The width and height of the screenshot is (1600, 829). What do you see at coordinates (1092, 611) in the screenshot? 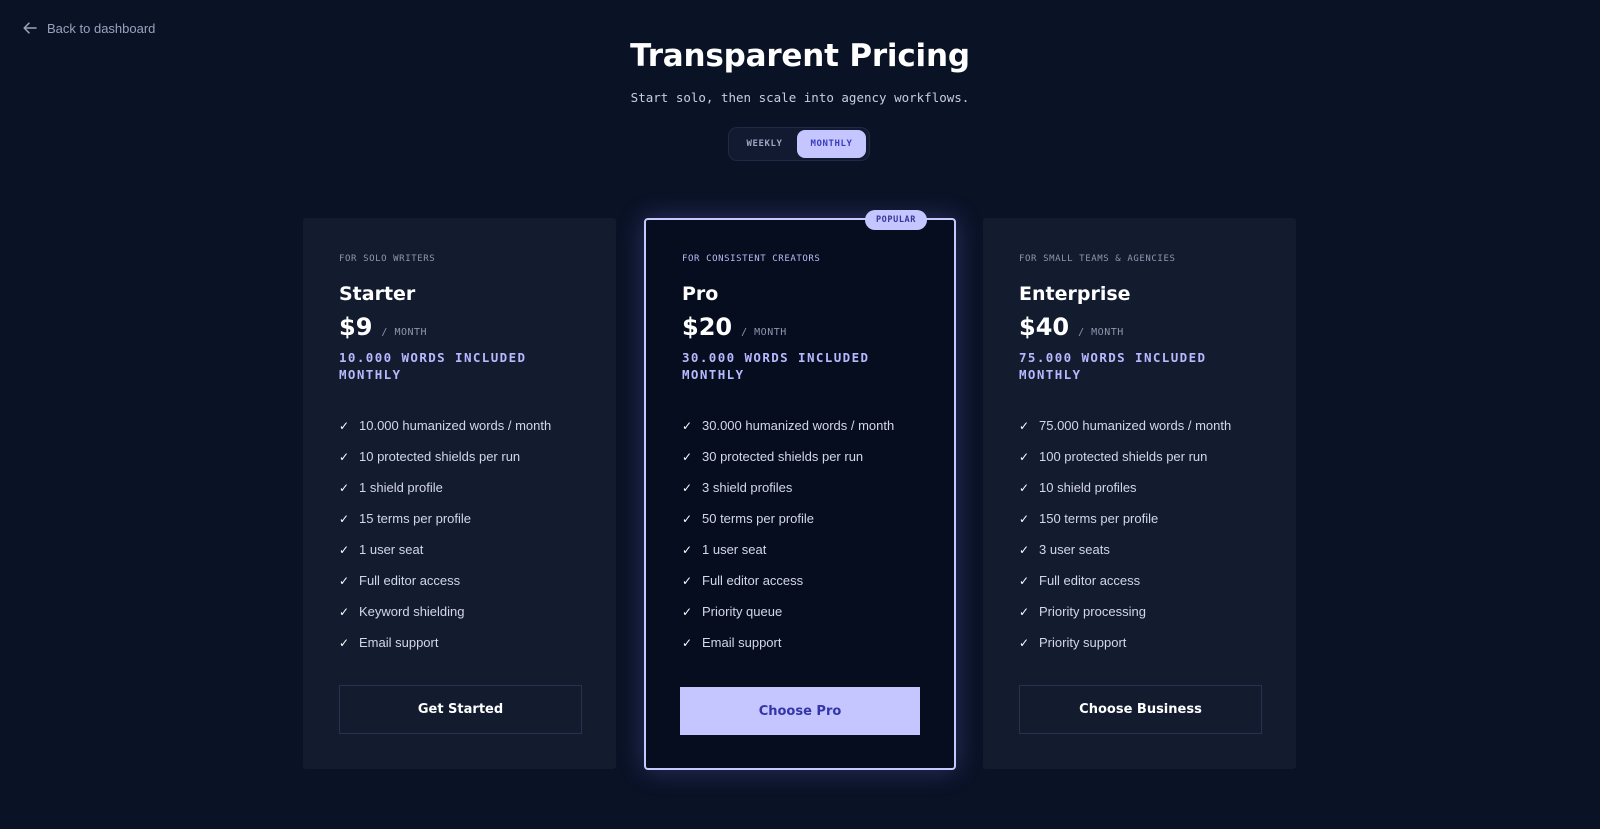
I see `feature-text: Priority processing` at bounding box center [1092, 611].